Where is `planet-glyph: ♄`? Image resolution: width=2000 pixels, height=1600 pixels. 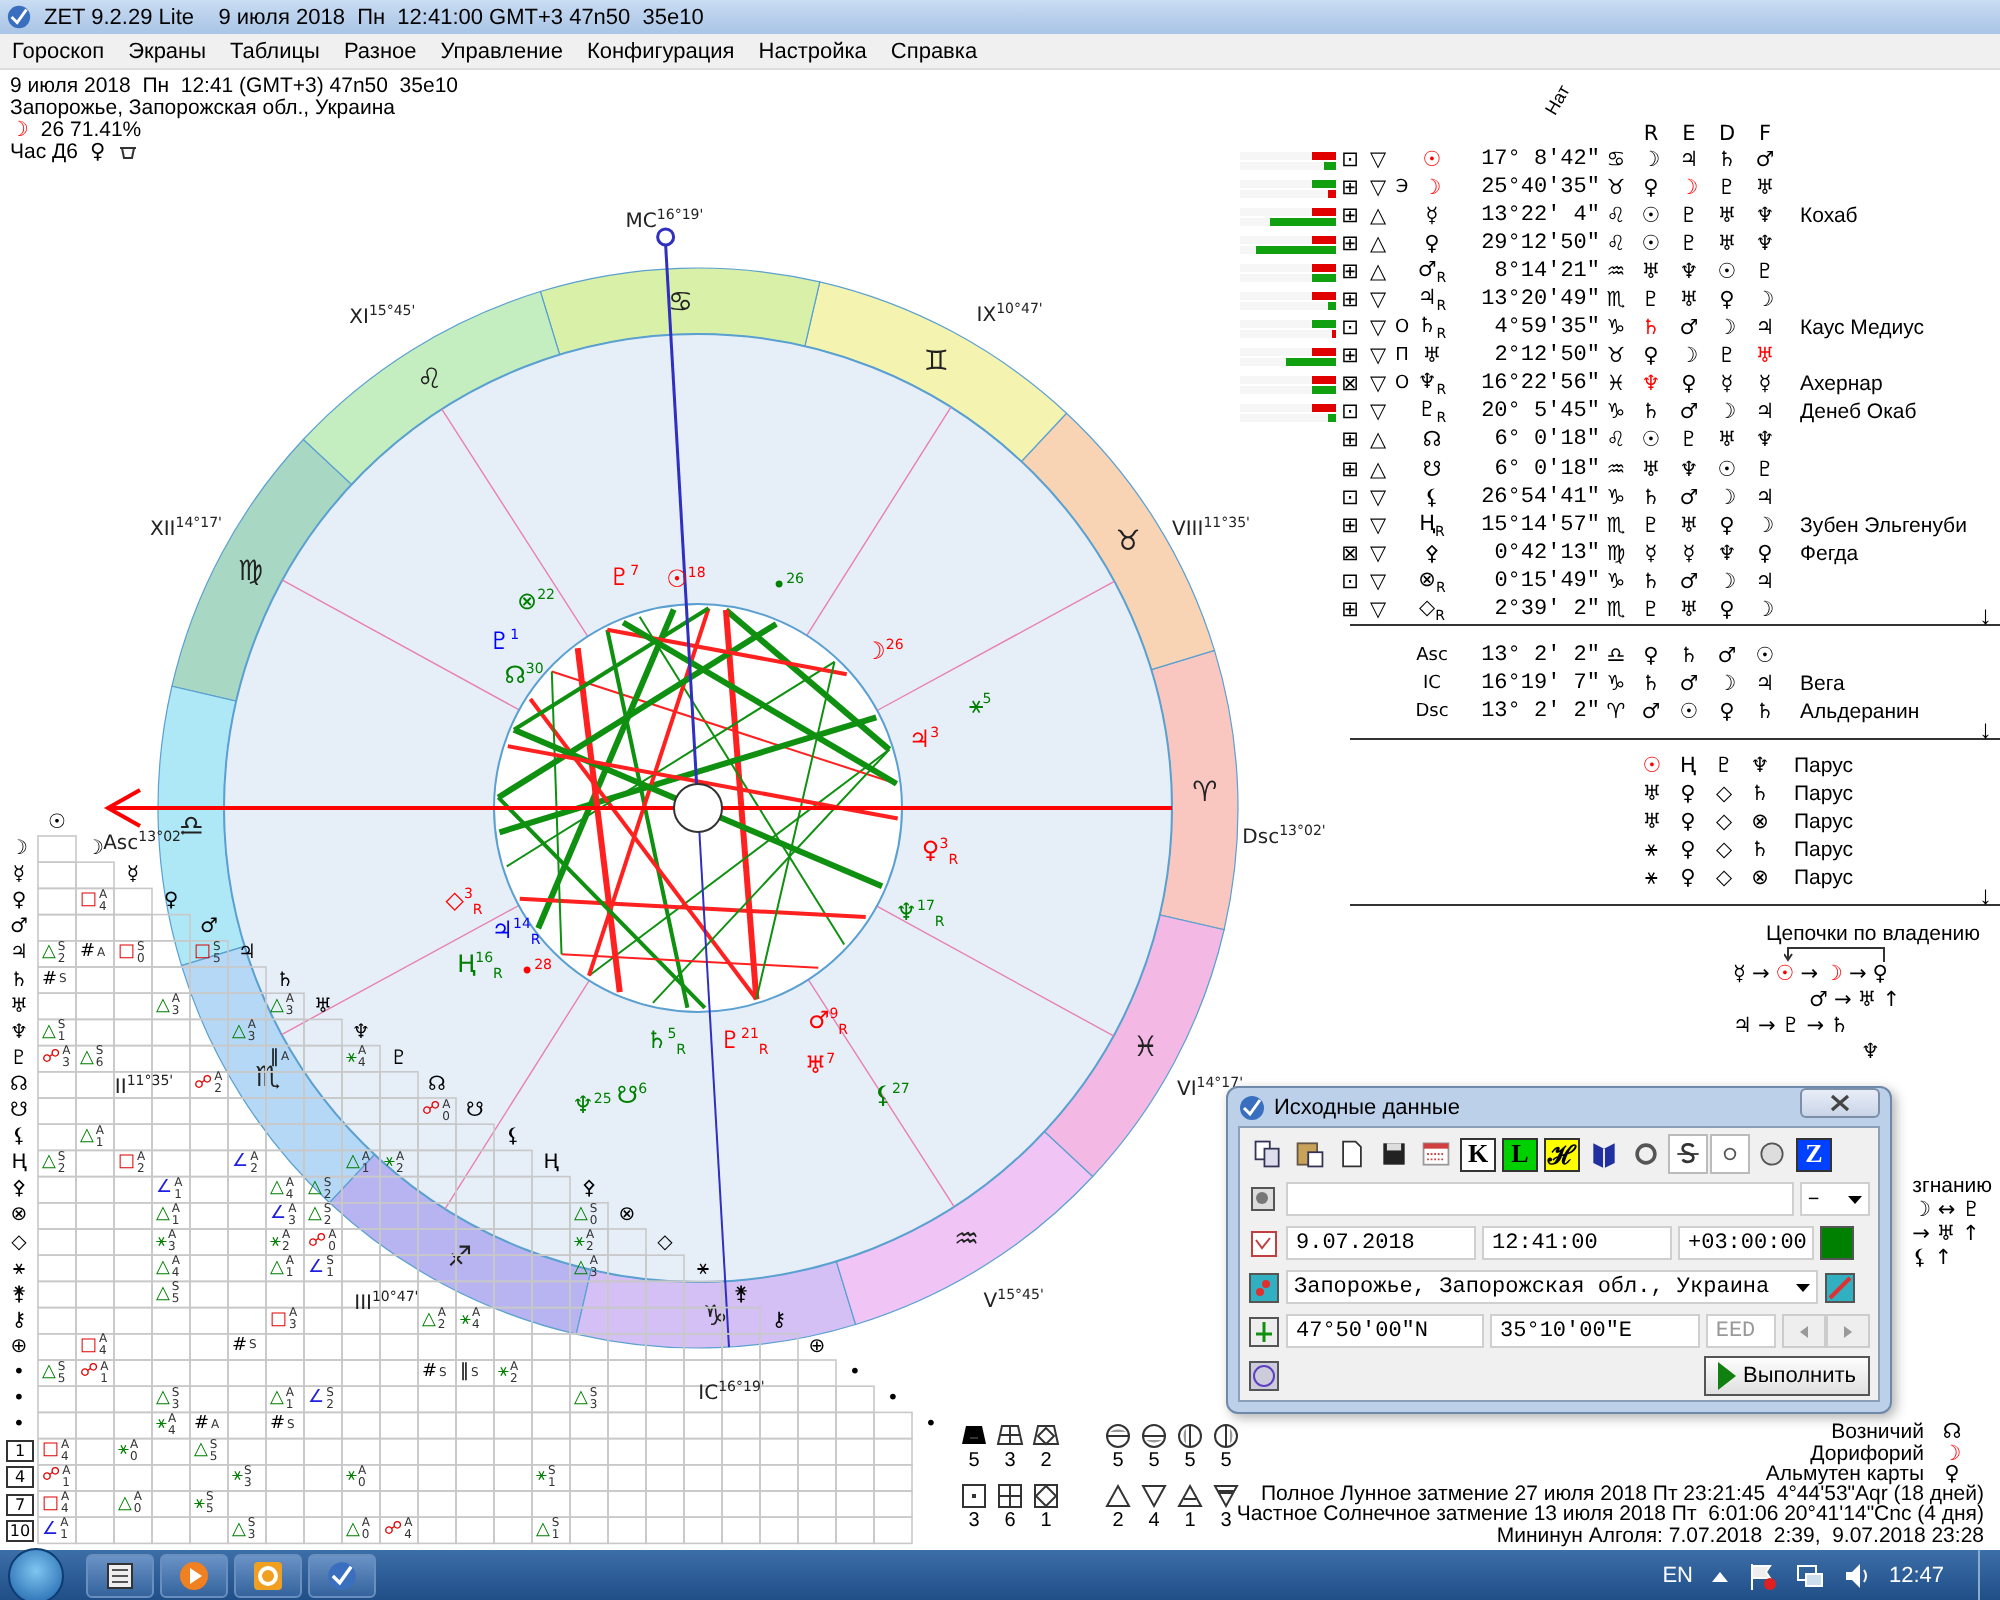
planet-glyph: ♄ is located at coordinates (1760, 849).